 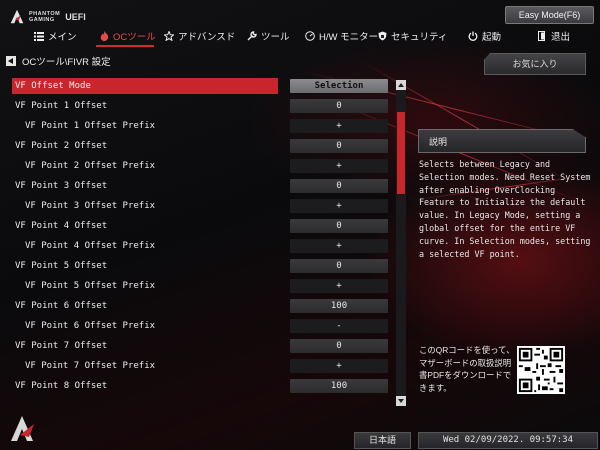 I want to click on breadcrumb-text: OCツール\FIVR 設定, so click(x=66, y=62).